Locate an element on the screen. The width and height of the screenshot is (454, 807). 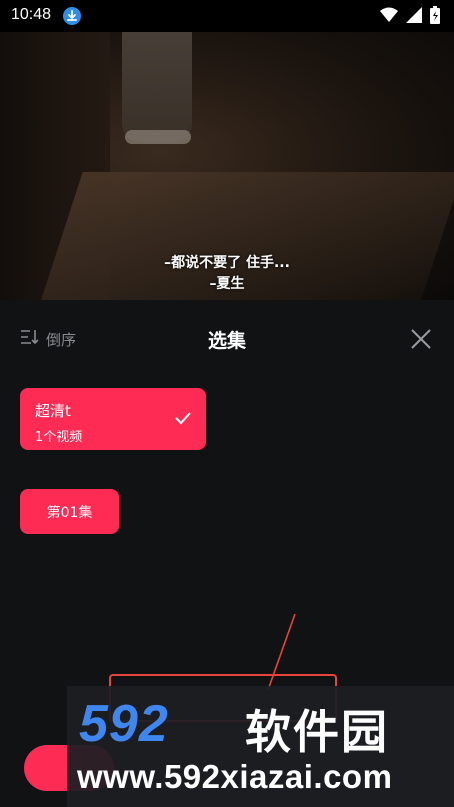
watermark-url: www.592xiazai.com is located at coordinates (235, 776).